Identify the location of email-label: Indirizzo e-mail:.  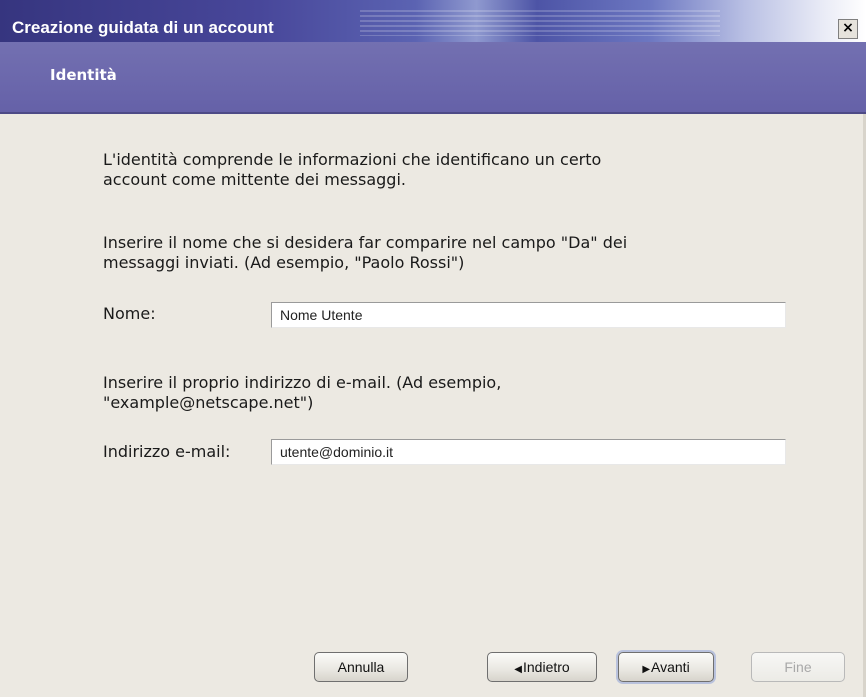
(167, 451).